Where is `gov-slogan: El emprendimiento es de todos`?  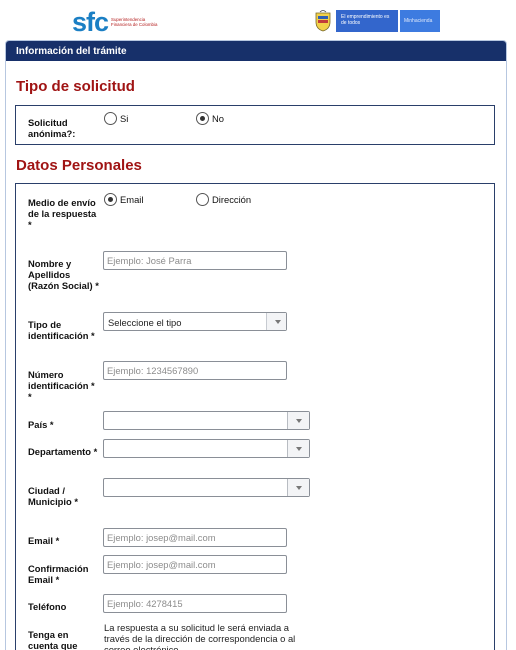
gov-slogan: El emprendimiento es de todos is located at coordinates (367, 21).